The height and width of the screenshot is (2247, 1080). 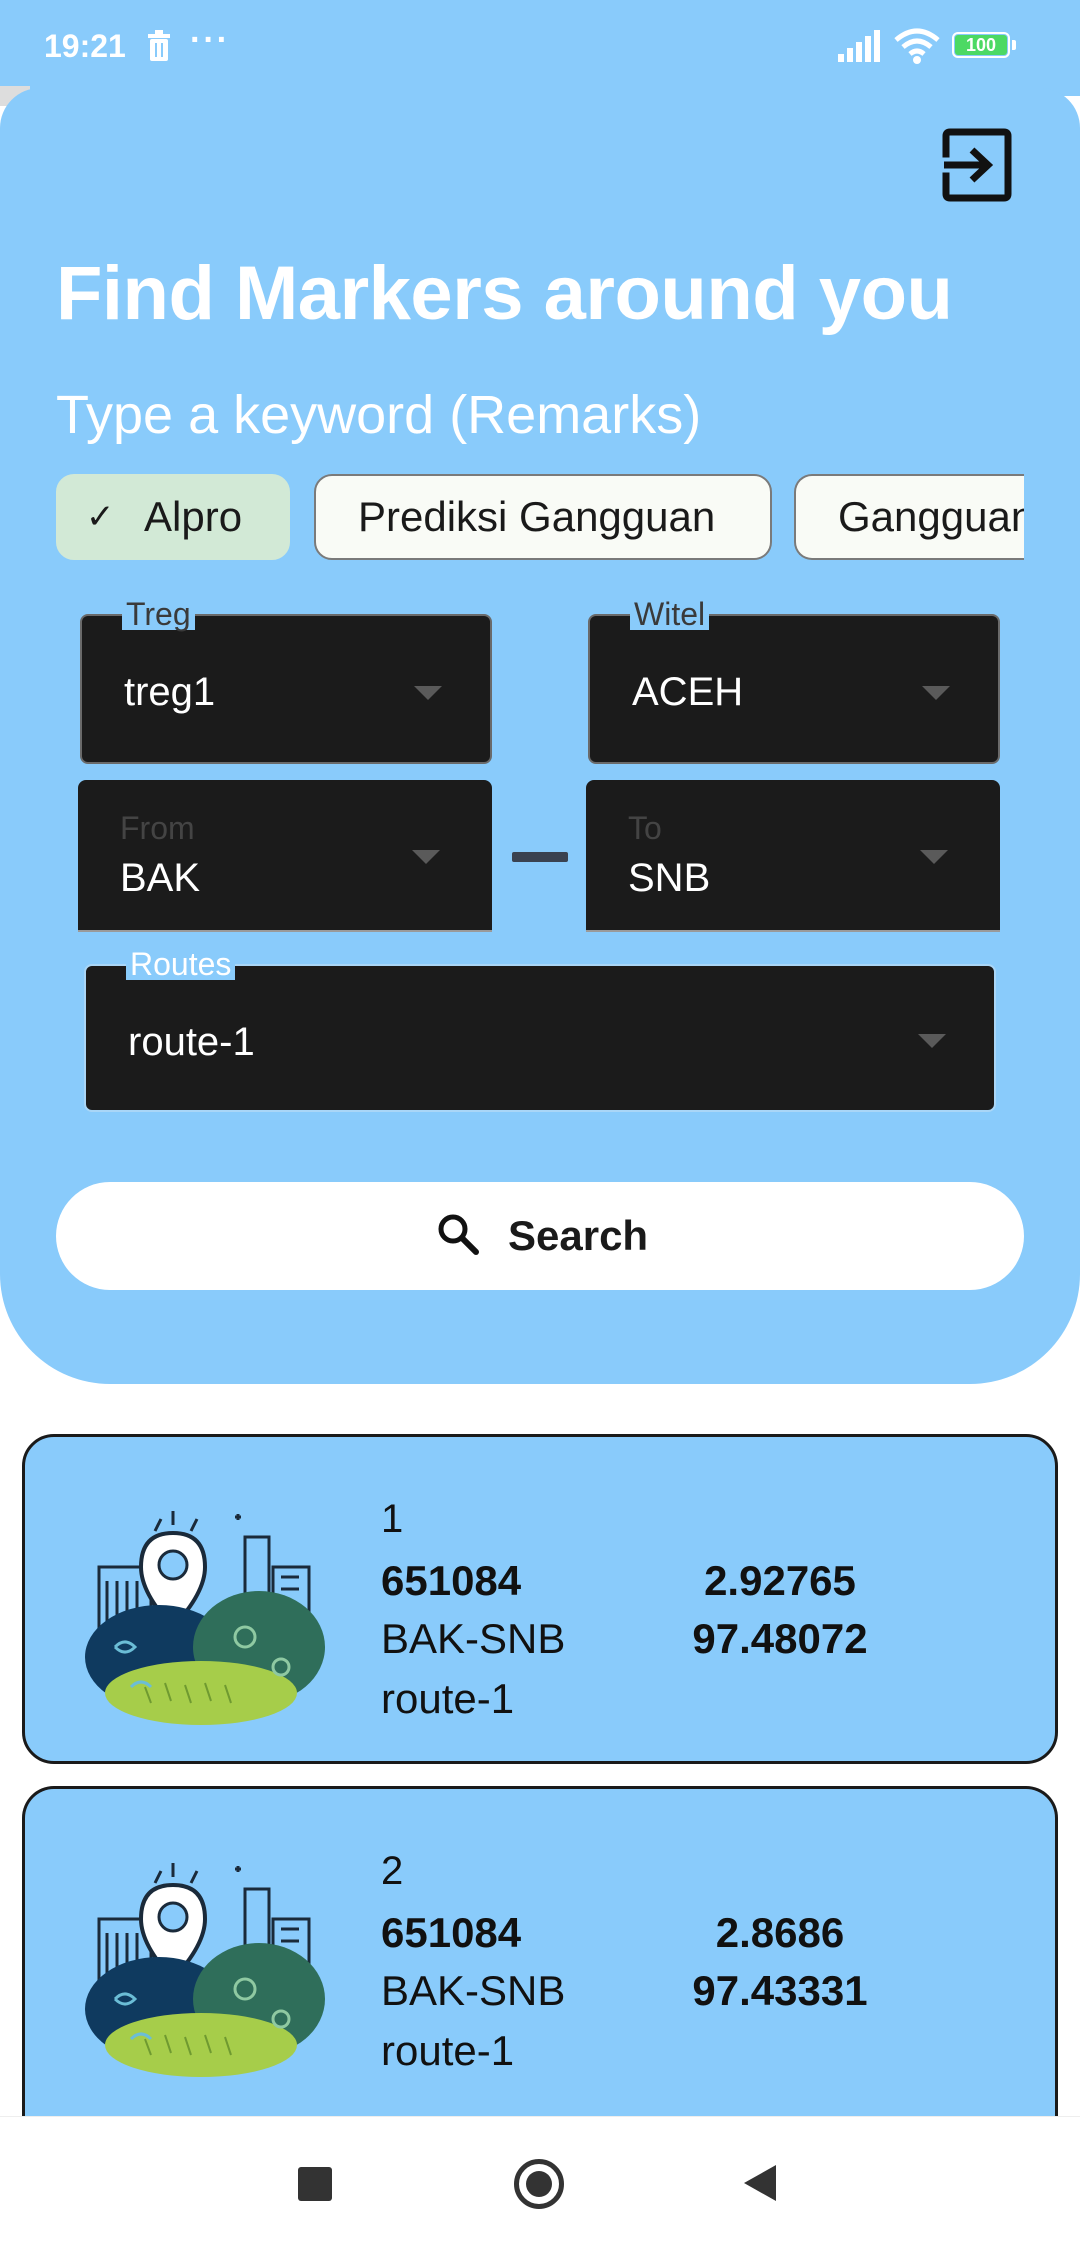 I want to click on range-separator, so click(x=540, y=857).